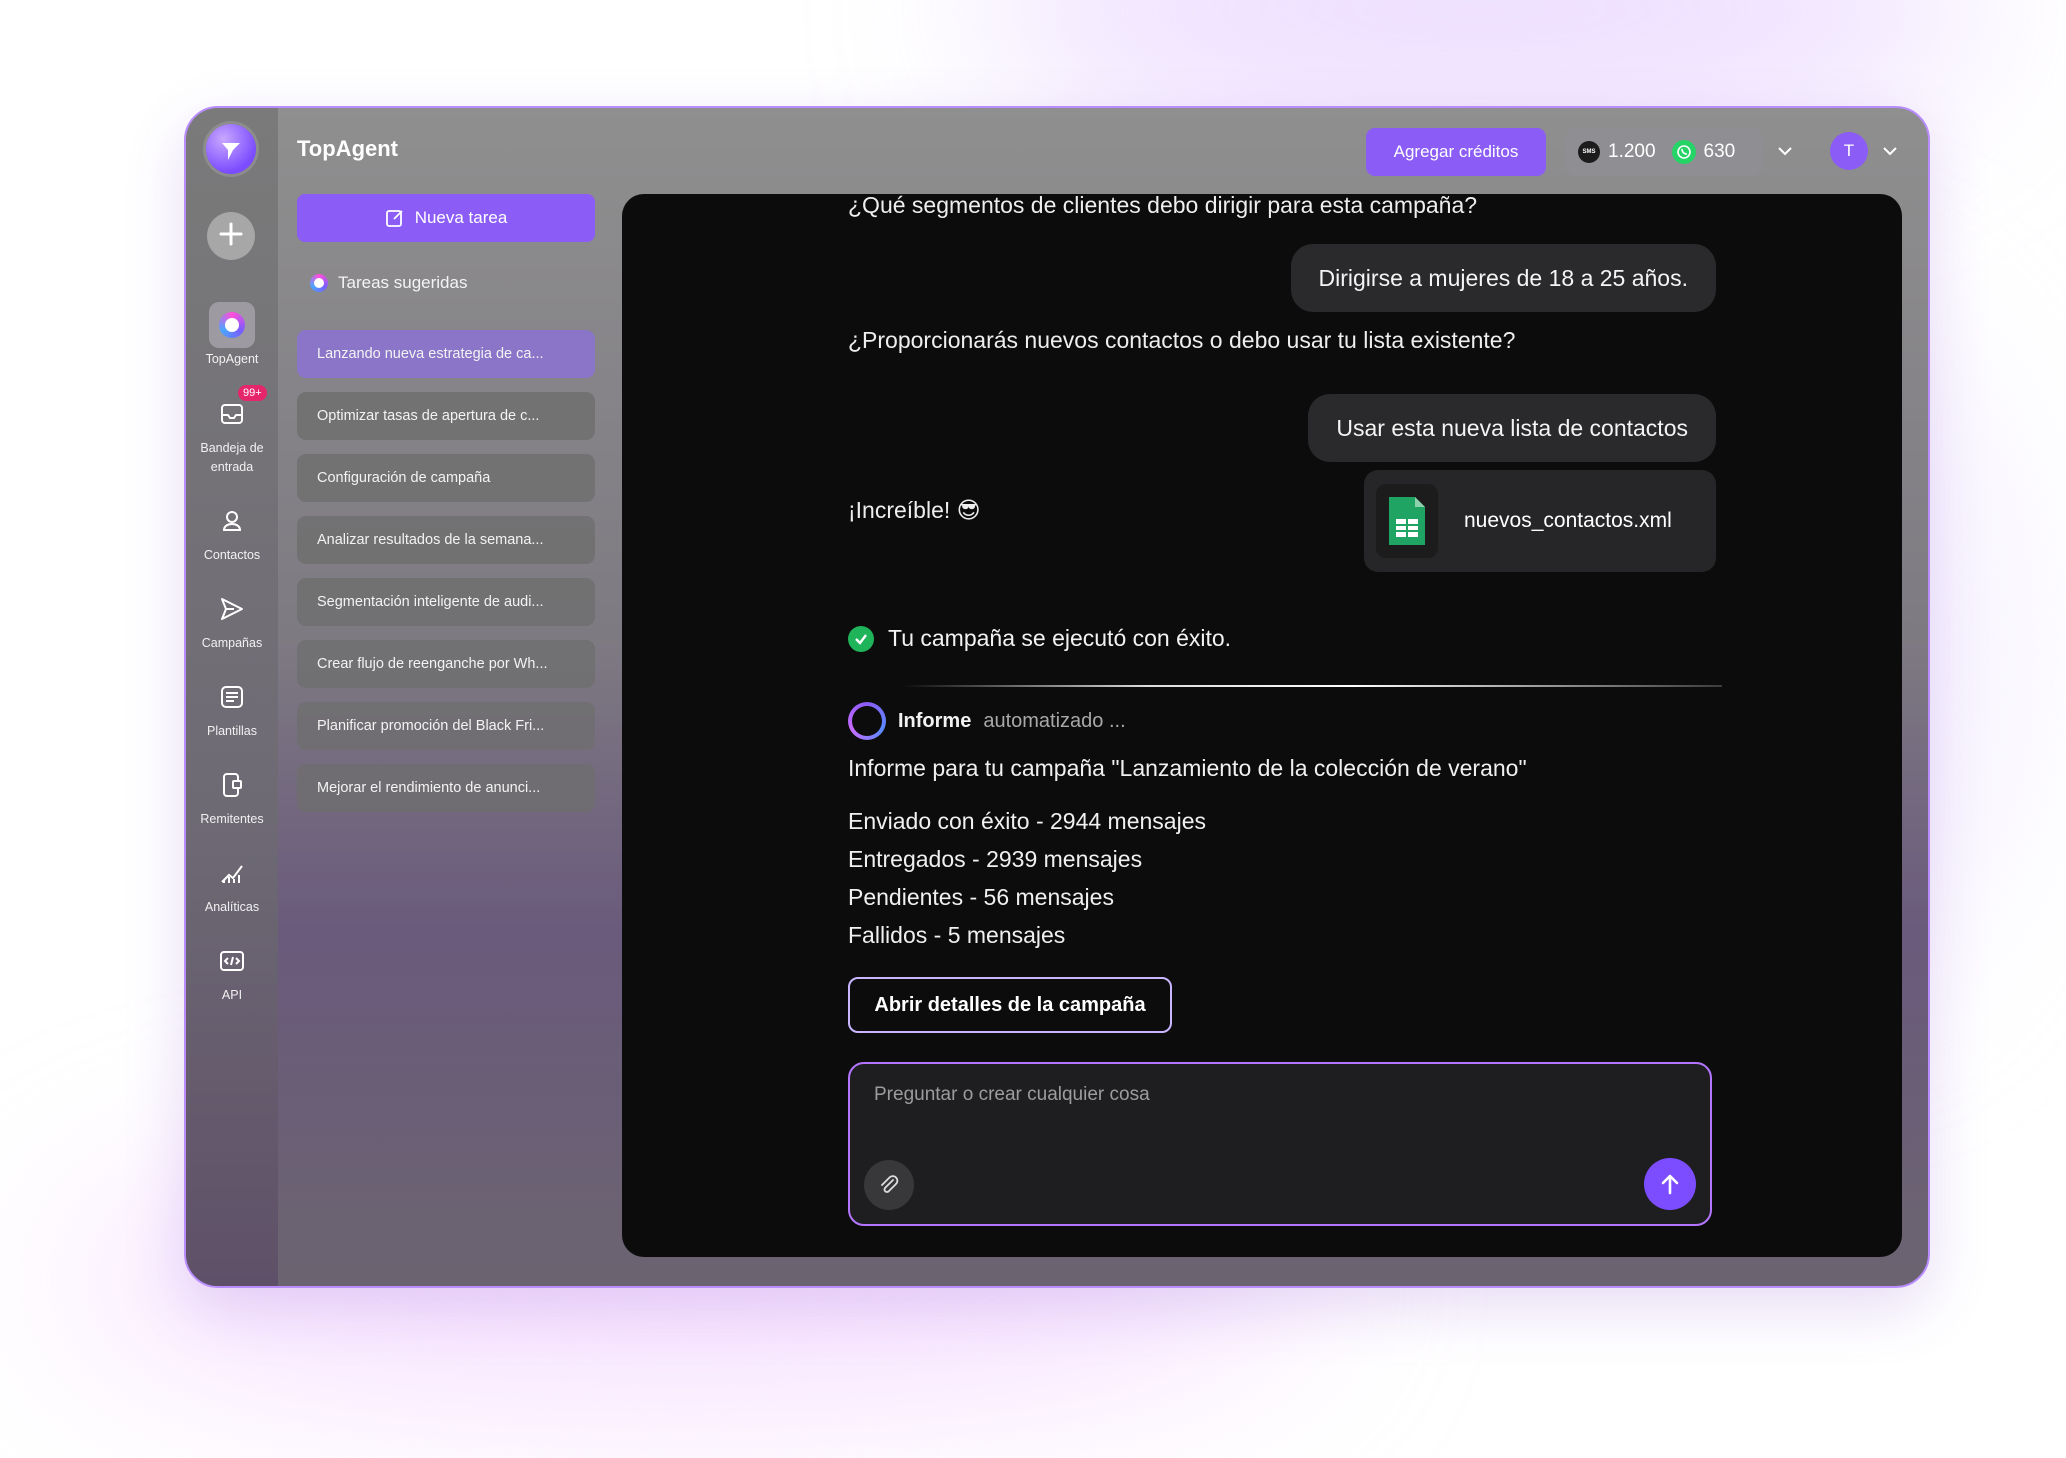 Image resolution: width=2066 pixels, height=1458 pixels. I want to click on attach-button, so click(889, 1185).